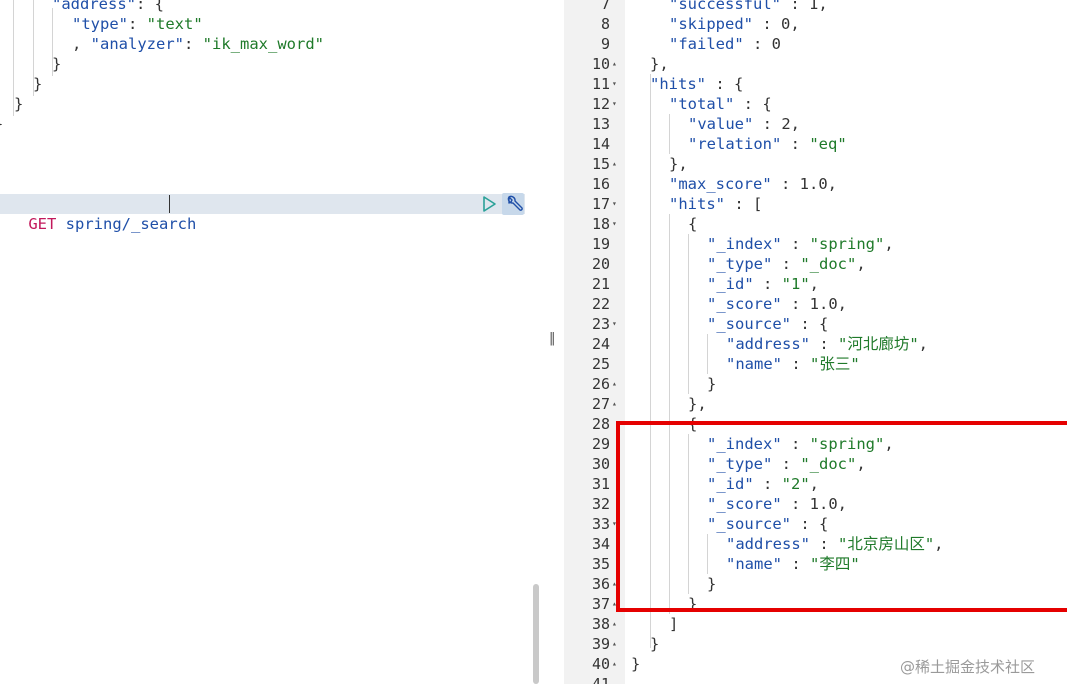  I want to click on response-code-line: "_index" : "spring",, so click(800, 244).